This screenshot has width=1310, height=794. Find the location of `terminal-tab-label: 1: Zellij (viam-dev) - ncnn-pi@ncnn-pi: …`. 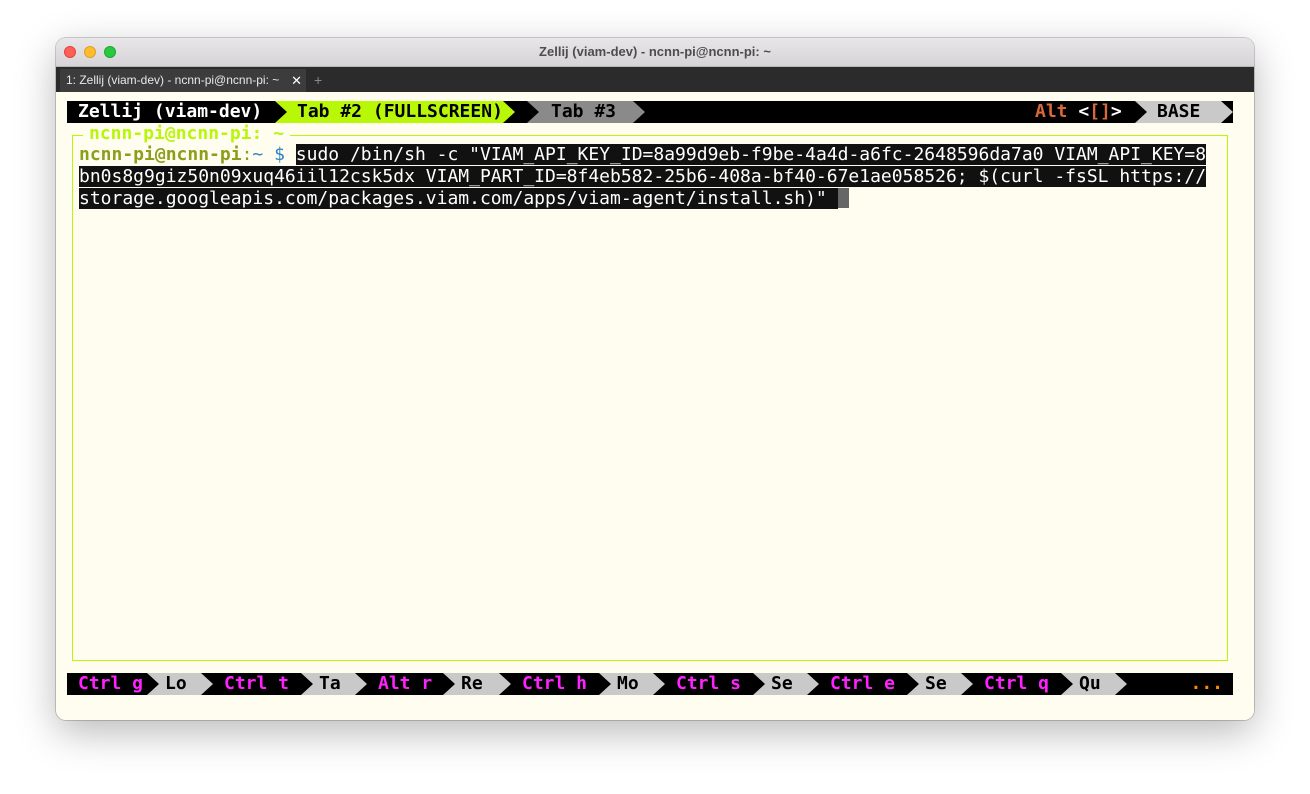

terminal-tab-label: 1: Zellij (viam-dev) - ncnn-pi@ncnn-pi: … is located at coordinates (173, 80).